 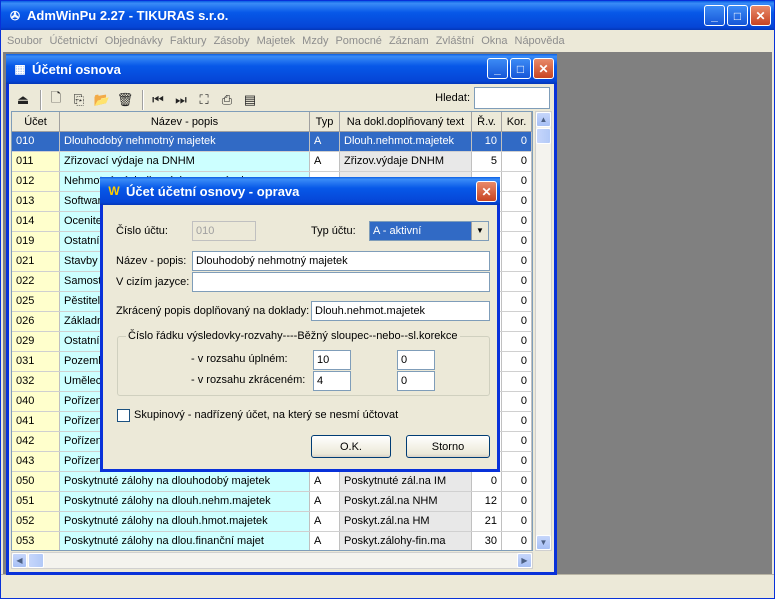 I want to click on arrow-up-icon: ▲, so click(x=543, y=119).